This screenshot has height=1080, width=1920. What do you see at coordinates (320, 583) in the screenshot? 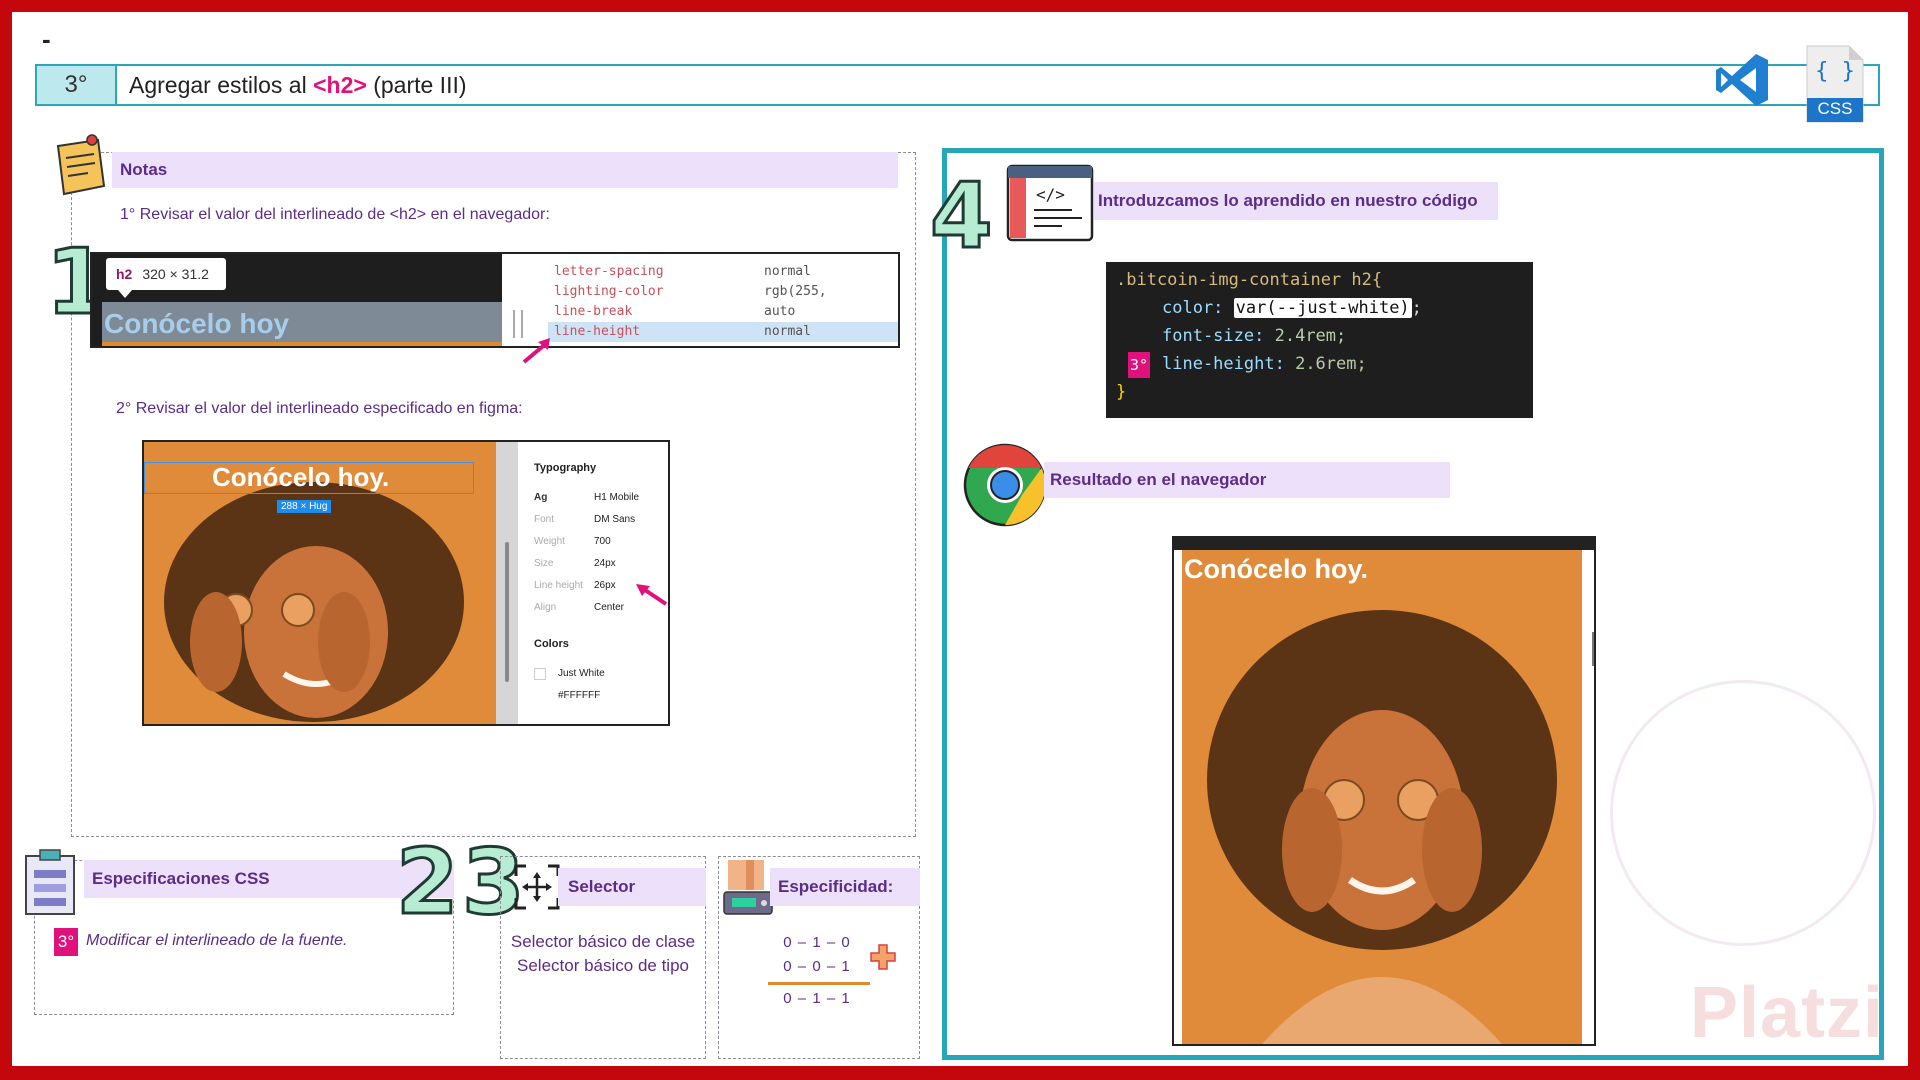
I see `figma-photo: Conócelo hoy. 288 × Hug` at bounding box center [320, 583].